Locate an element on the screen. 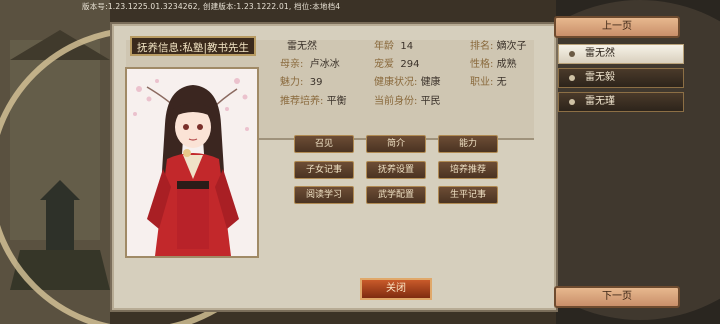 The image size is (720, 324). age-value: 14 is located at coordinates (407, 46).